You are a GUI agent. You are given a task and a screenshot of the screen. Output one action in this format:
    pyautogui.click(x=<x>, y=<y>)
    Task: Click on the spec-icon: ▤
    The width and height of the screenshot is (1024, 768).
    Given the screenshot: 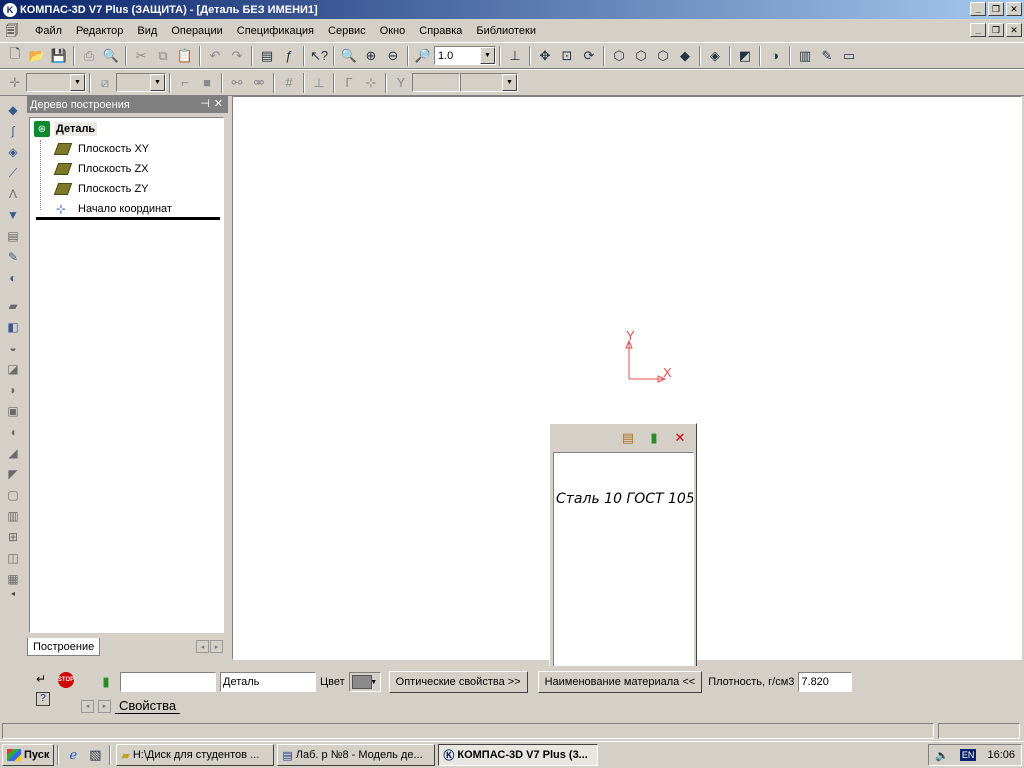 What is the action you would take?
    pyautogui.click(x=13, y=236)
    